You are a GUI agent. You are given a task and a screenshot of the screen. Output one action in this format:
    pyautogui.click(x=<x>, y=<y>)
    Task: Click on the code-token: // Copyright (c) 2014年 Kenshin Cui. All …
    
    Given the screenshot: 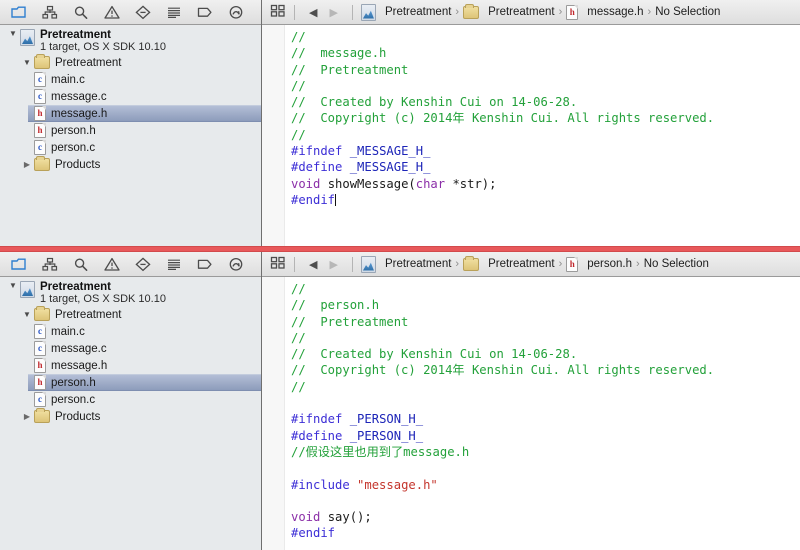 What is the action you would take?
    pyautogui.click(x=503, y=118)
    